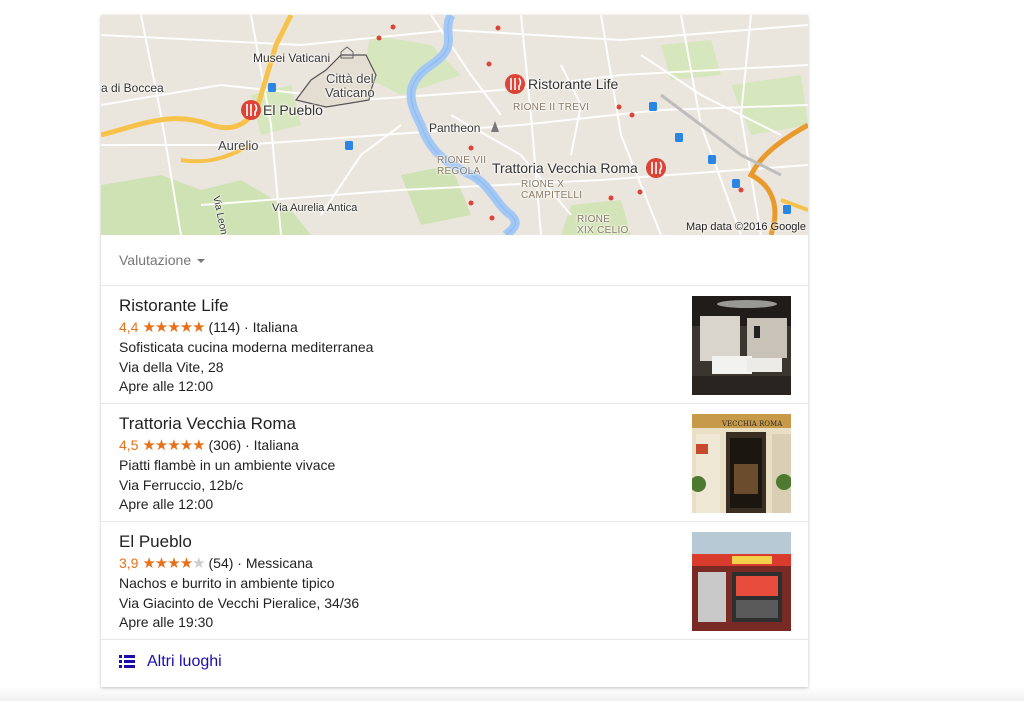 This screenshot has height=701, width=1024. Describe the element at coordinates (741, 463) in the screenshot. I see `result-photo: VECCHIA ROMA` at that location.